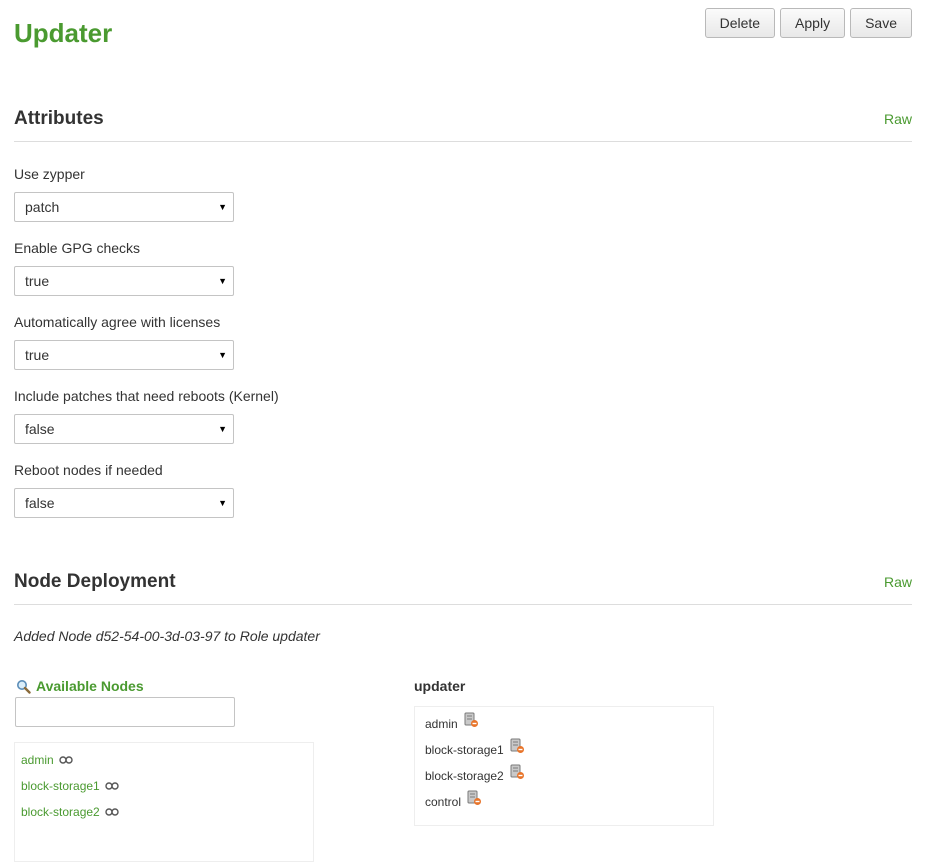  I want to click on agree-licenses-value: true, so click(37, 355).